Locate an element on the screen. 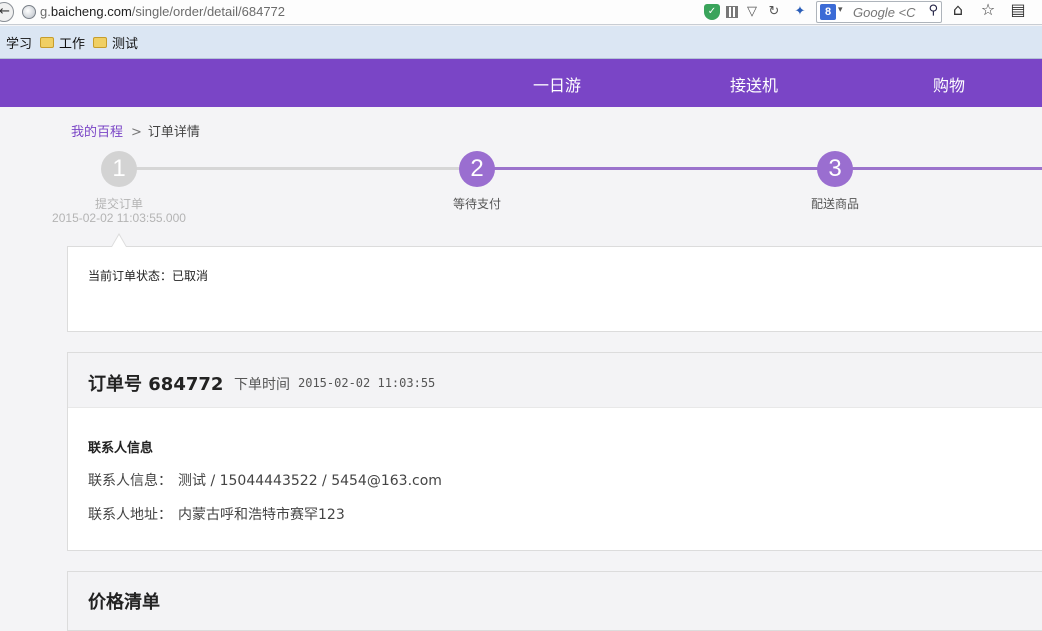  reload-icon: ↻ is located at coordinates (774, 12).